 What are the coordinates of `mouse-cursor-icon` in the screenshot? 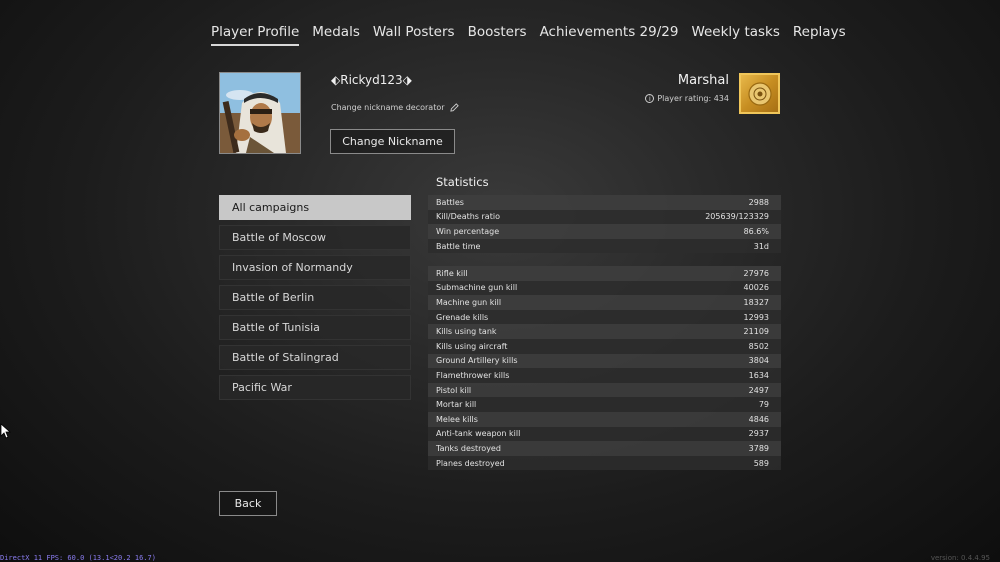 It's located at (6, 431).